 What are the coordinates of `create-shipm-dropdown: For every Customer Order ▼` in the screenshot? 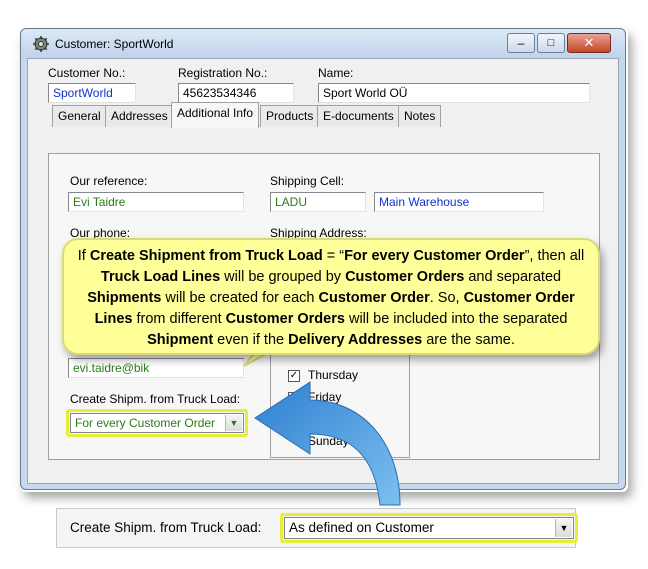 It's located at (157, 423).